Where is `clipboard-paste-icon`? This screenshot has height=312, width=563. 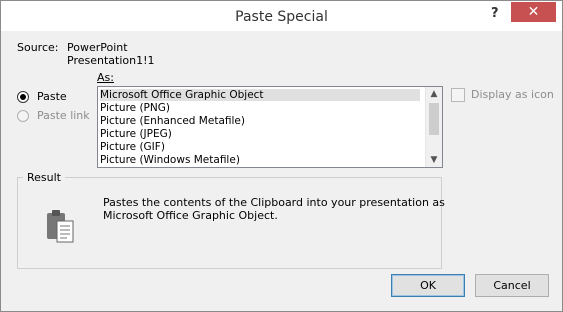 clipboard-paste-icon is located at coordinates (61, 227).